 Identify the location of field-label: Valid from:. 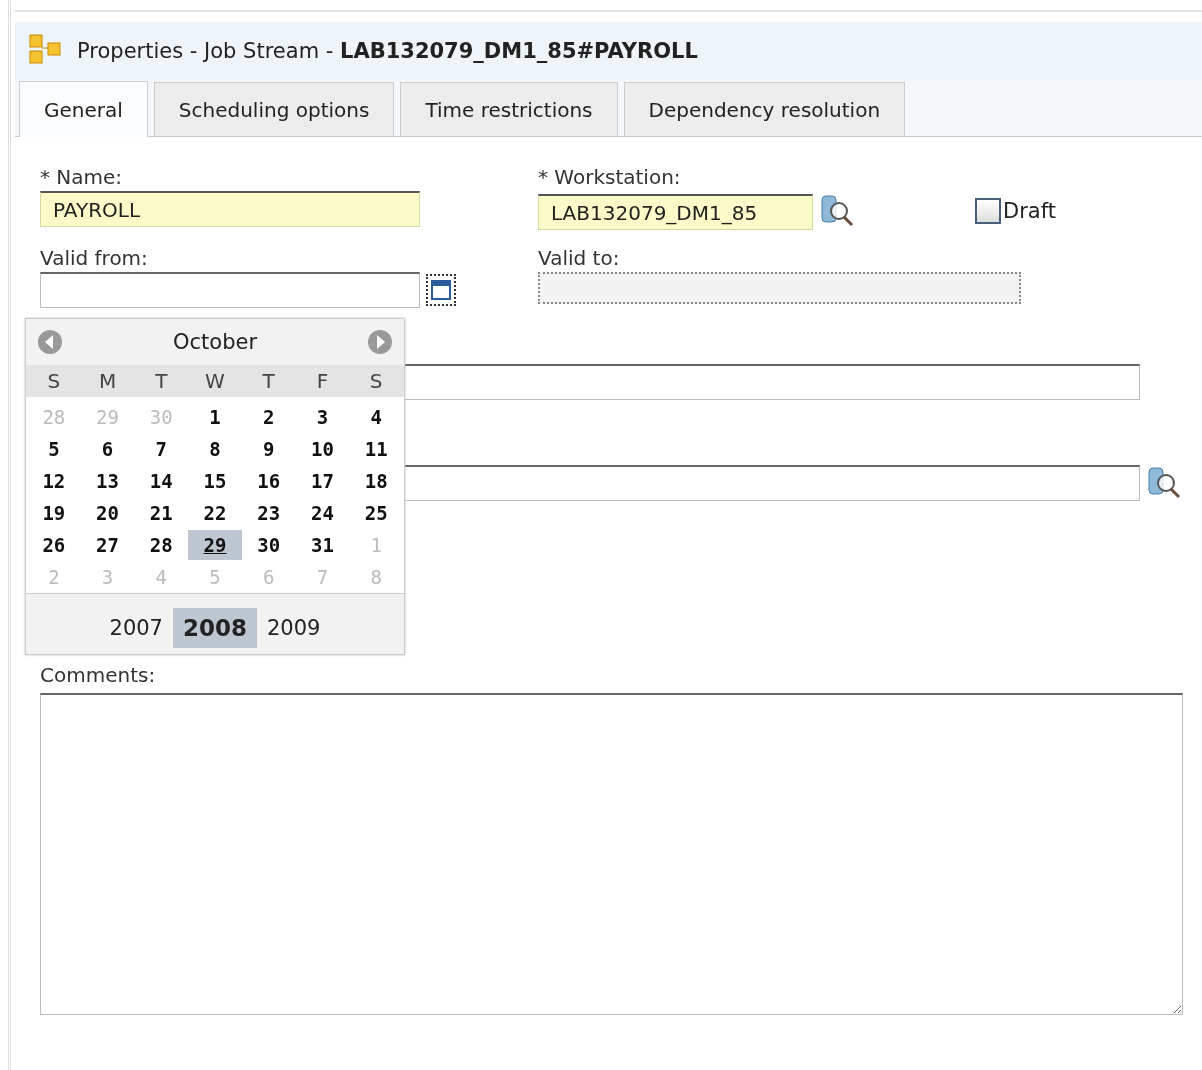
(94, 258).